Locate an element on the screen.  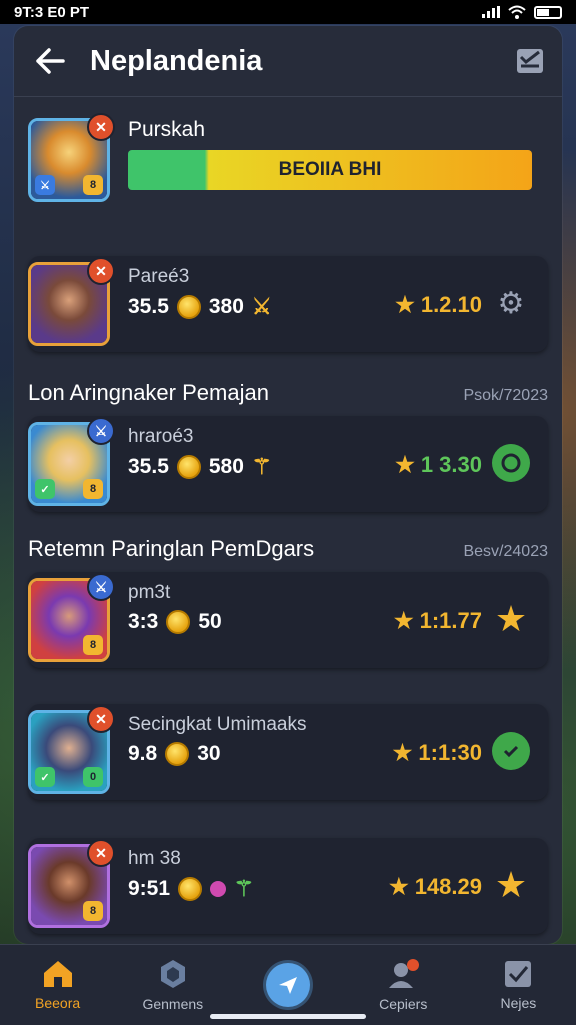
player-score: 9:51 is located at coordinates (149, 888).